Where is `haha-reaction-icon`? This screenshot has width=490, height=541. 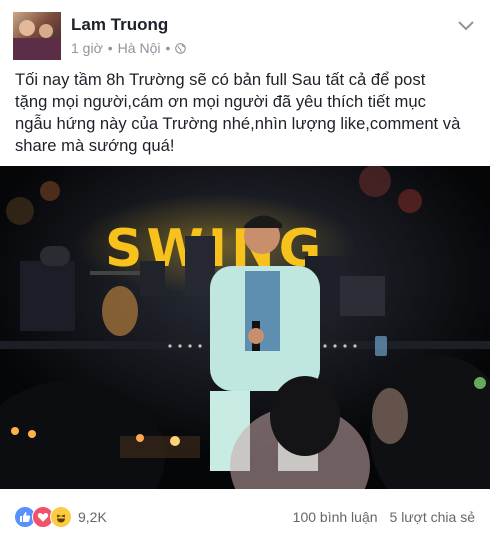
haha-reaction-icon is located at coordinates (61, 517).